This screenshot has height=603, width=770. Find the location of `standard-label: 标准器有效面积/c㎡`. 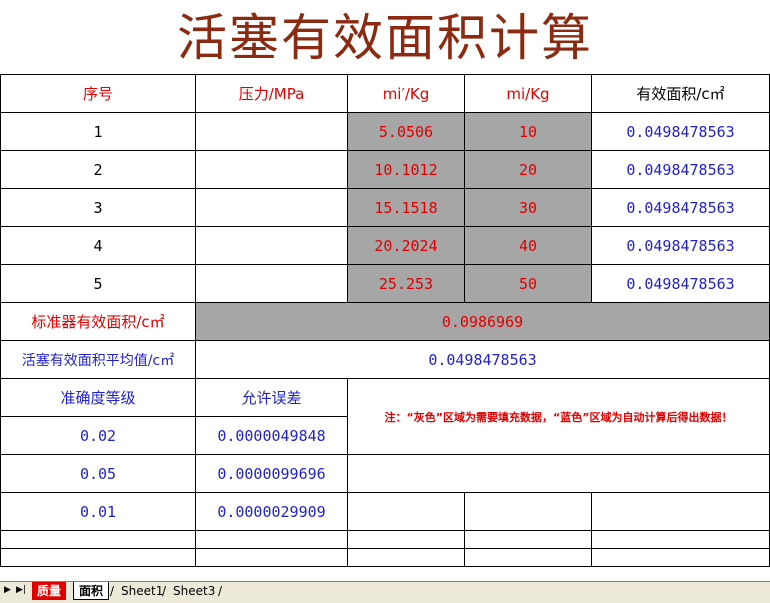

standard-label: 标准器有效面积/c㎡ is located at coordinates (98, 321).